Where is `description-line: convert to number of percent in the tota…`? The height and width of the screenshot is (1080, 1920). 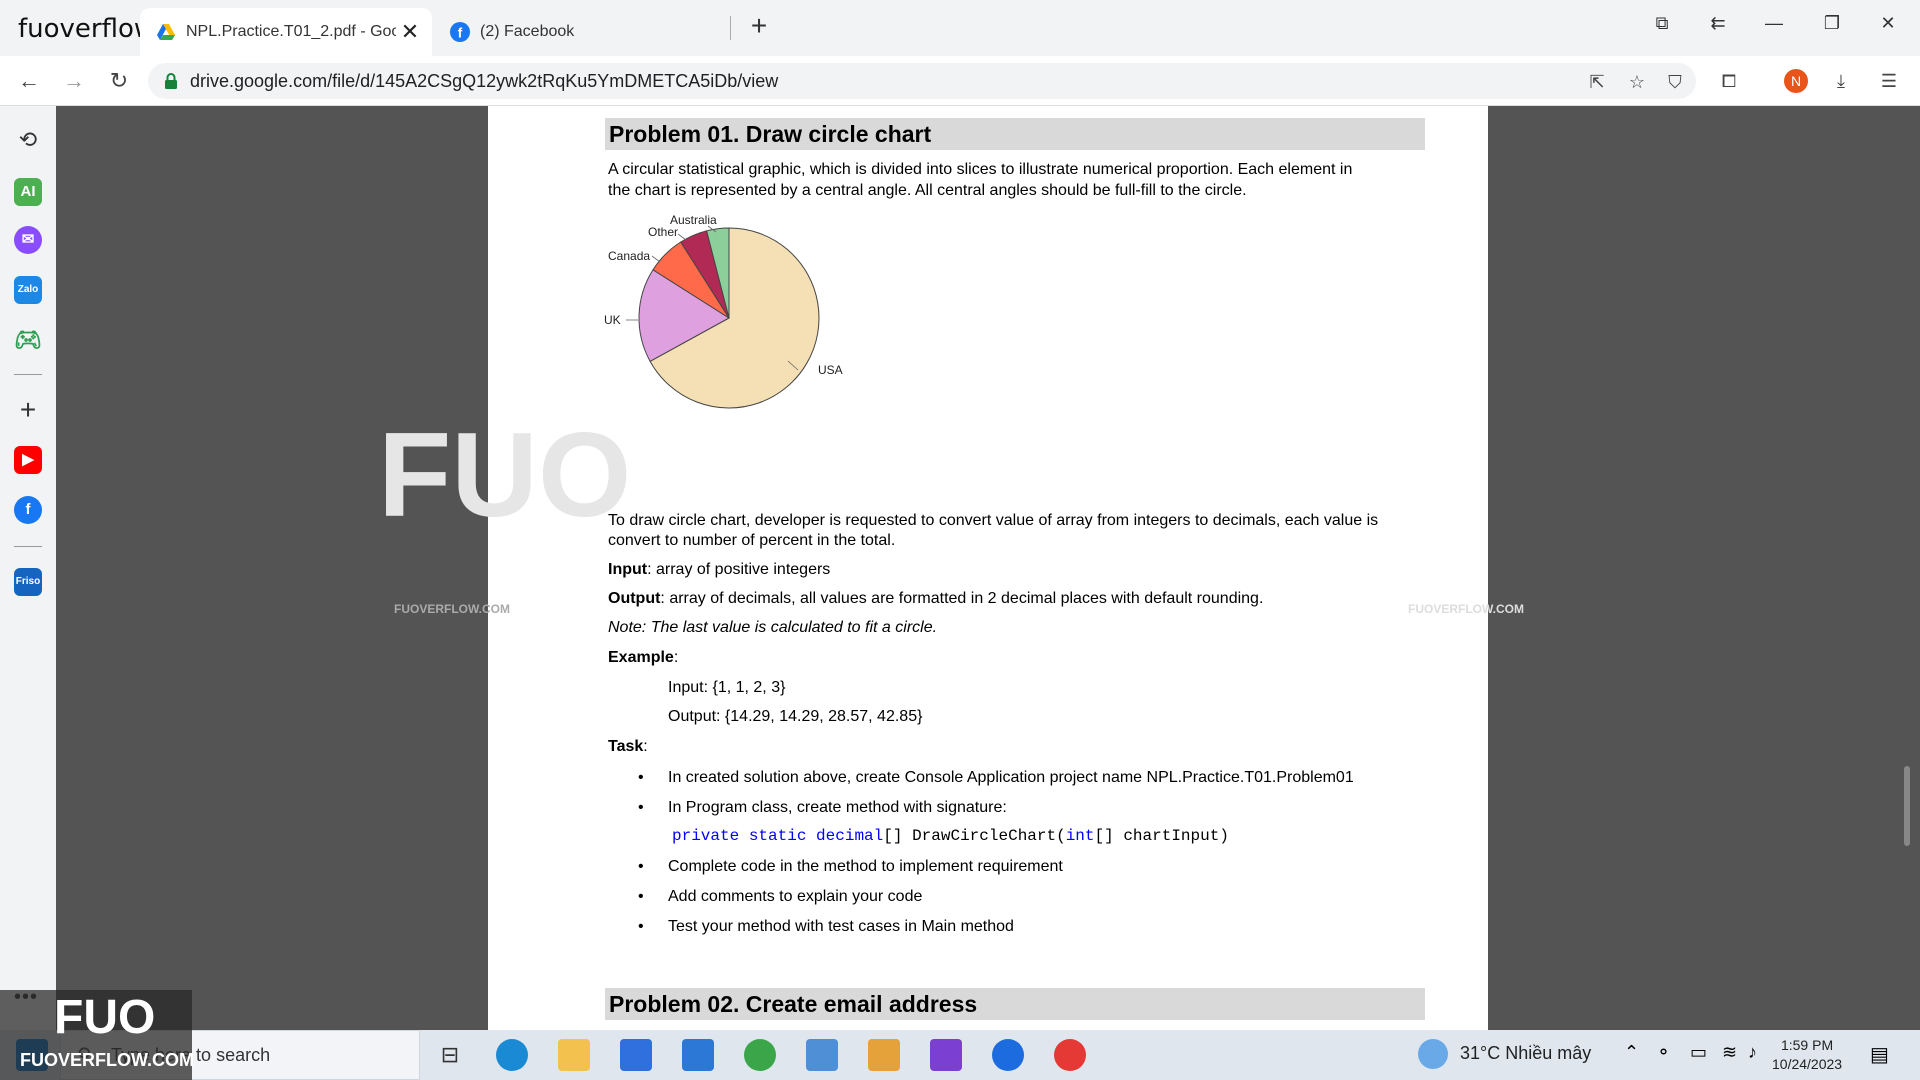
description-line: convert to number of percent in the tota… is located at coordinates (752, 540).